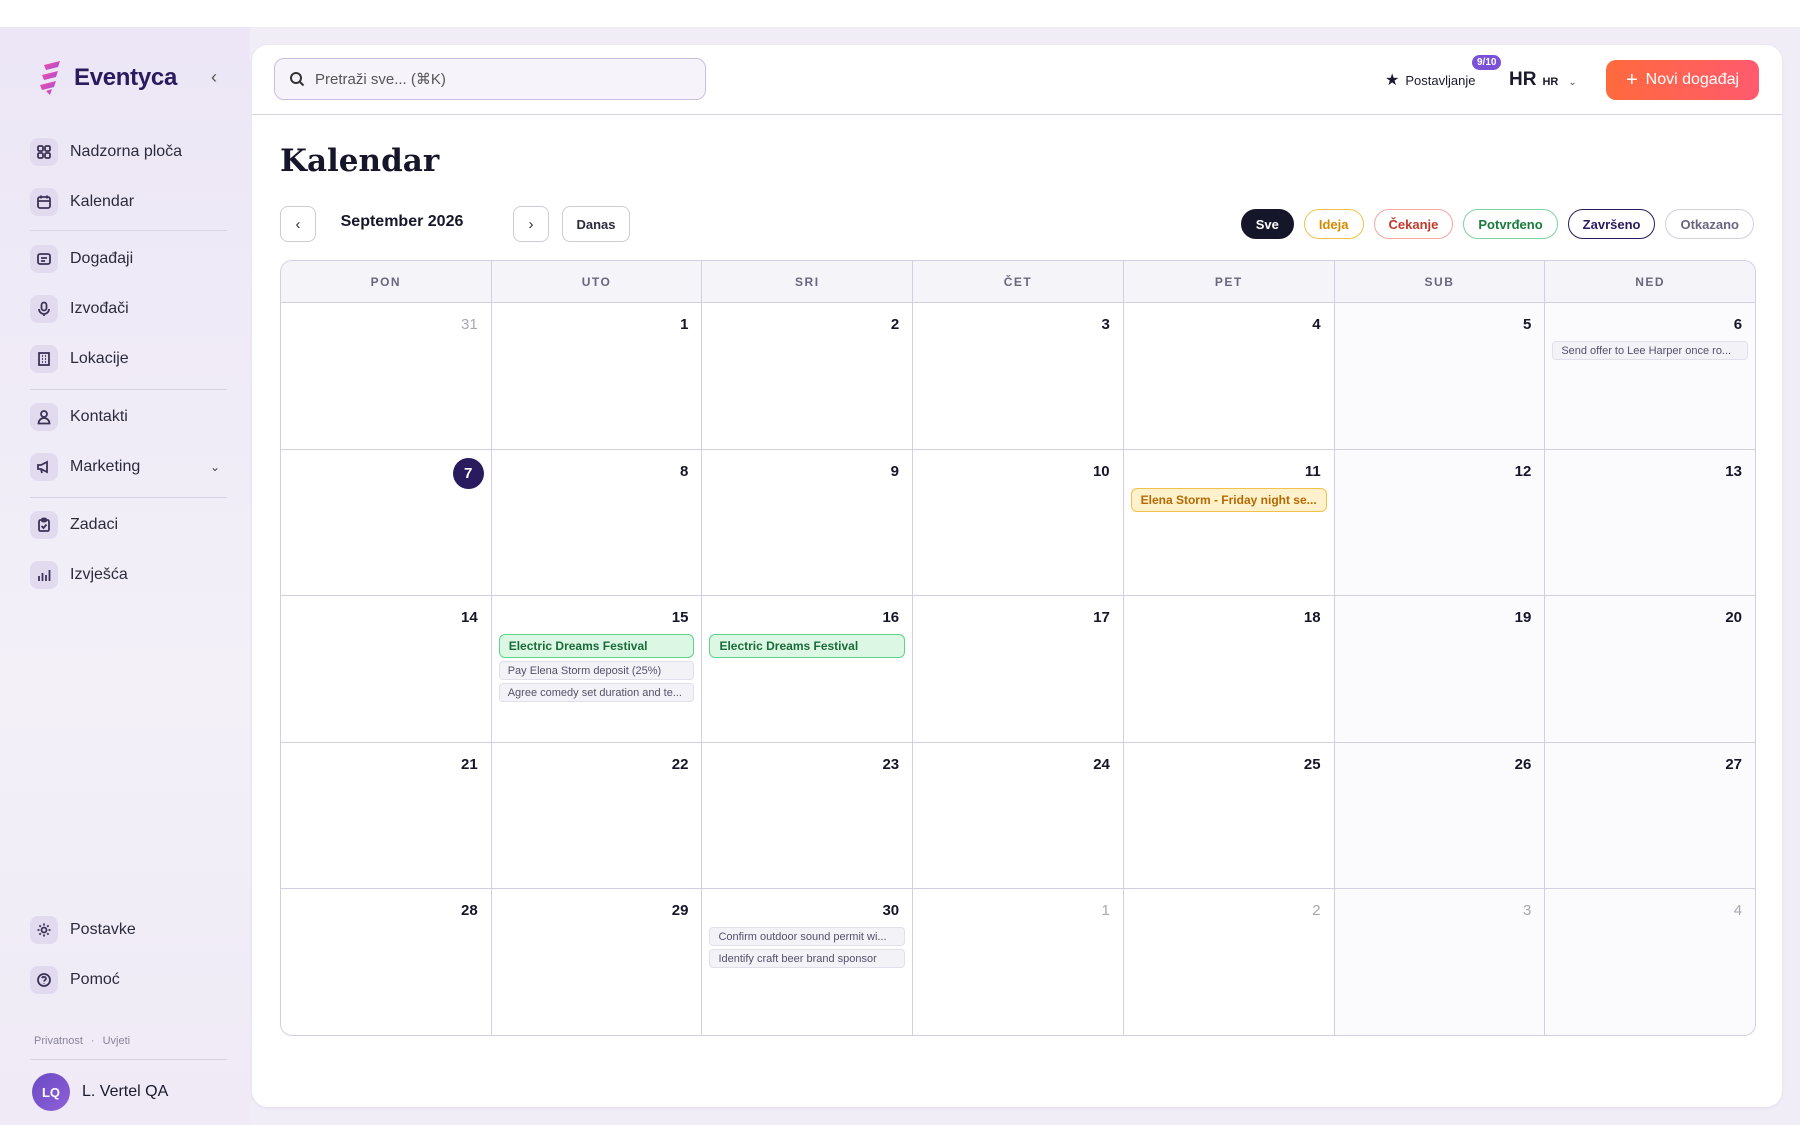 The height and width of the screenshot is (1125, 1800). I want to click on sidebar-item-label: Izvođači, so click(99, 308).